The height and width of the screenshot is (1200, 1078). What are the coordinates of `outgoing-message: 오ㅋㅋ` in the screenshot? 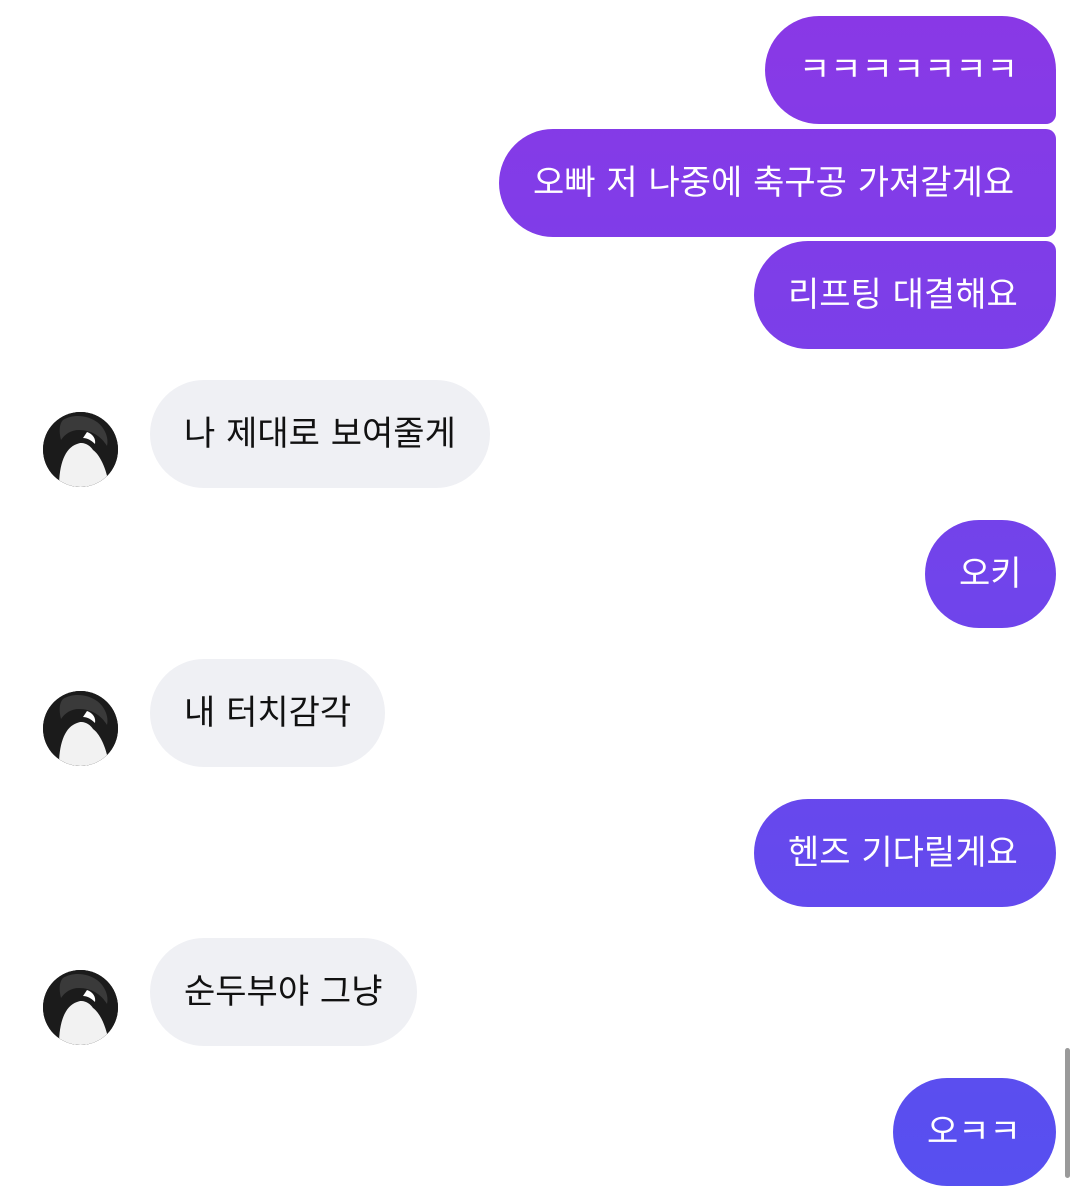 It's located at (974, 1132).